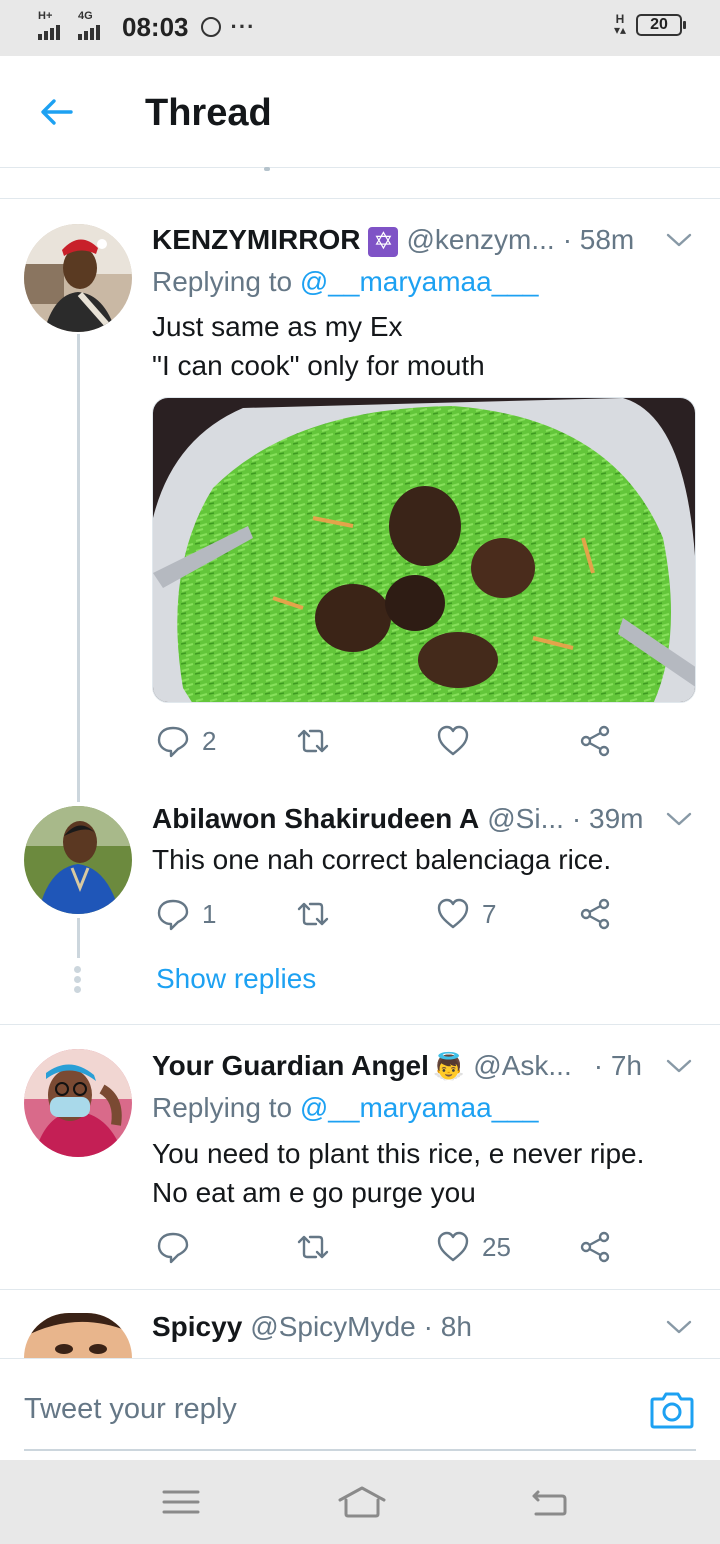 The width and height of the screenshot is (720, 1544). What do you see at coordinates (315, 819) in the screenshot?
I see `display-name: Abilawon Shakirudeen A` at bounding box center [315, 819].